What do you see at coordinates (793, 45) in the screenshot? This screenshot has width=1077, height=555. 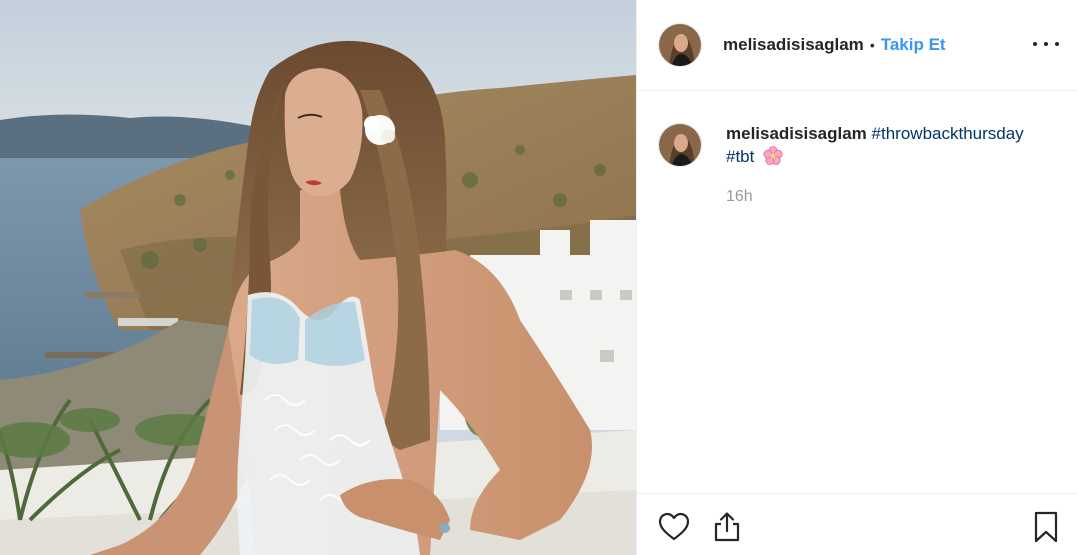 I see `post-username: melisadisisaglam` at bounding box center [793, 45].